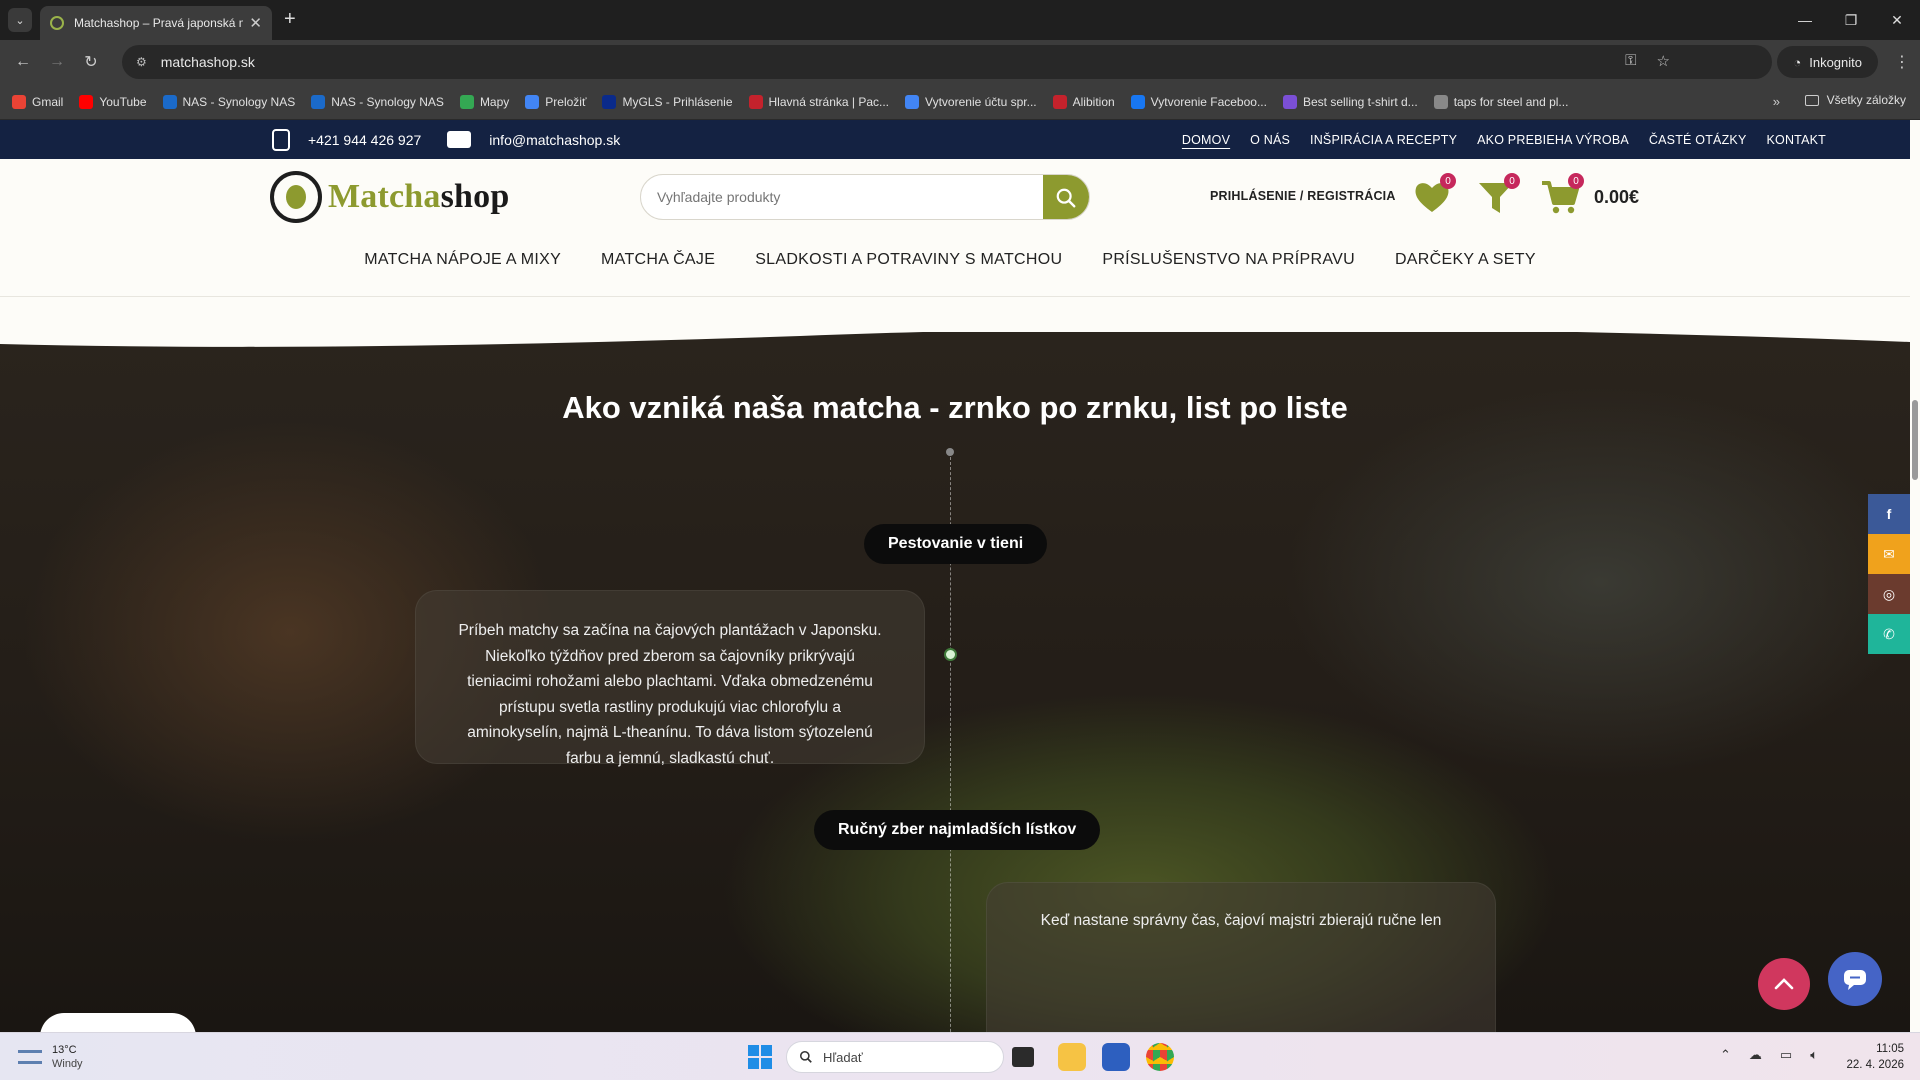 This screenshot has height=1080, width=1920. Describe the element at coordinates (37, 101) in the screenshot. I see `bookmark-item: Gmail` at that location.